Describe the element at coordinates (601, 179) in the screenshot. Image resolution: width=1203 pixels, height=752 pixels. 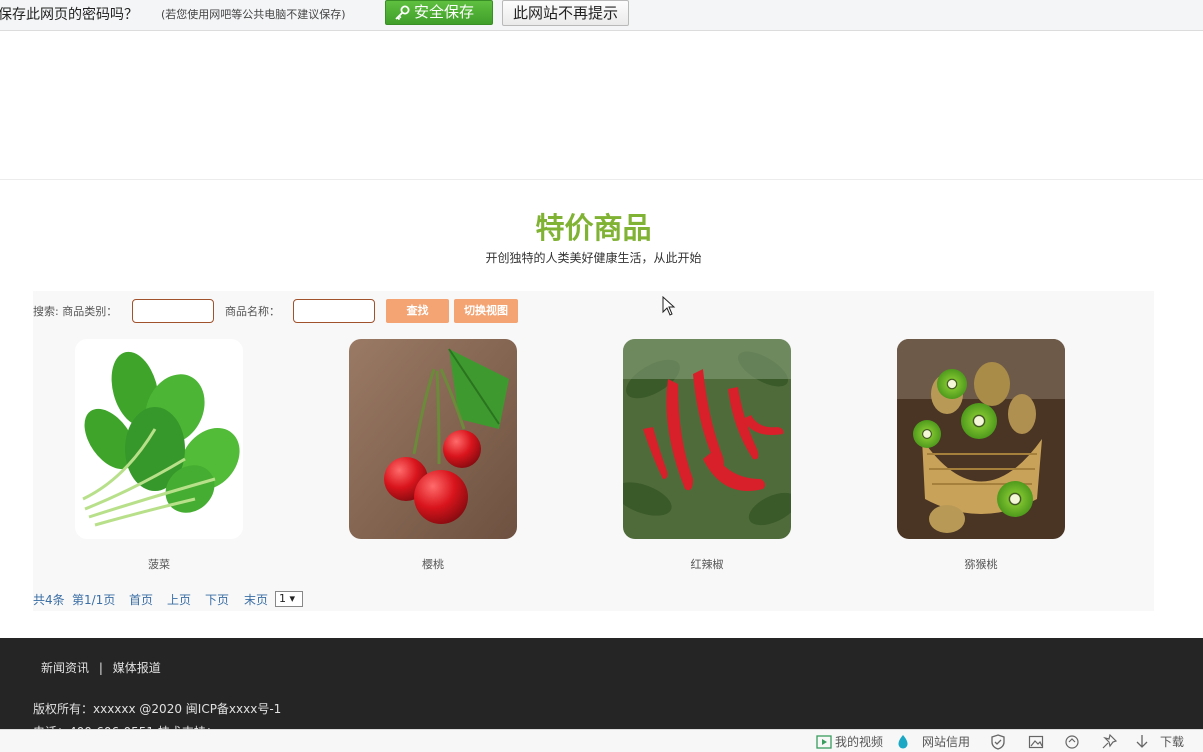
I see `header-divider` at that location.